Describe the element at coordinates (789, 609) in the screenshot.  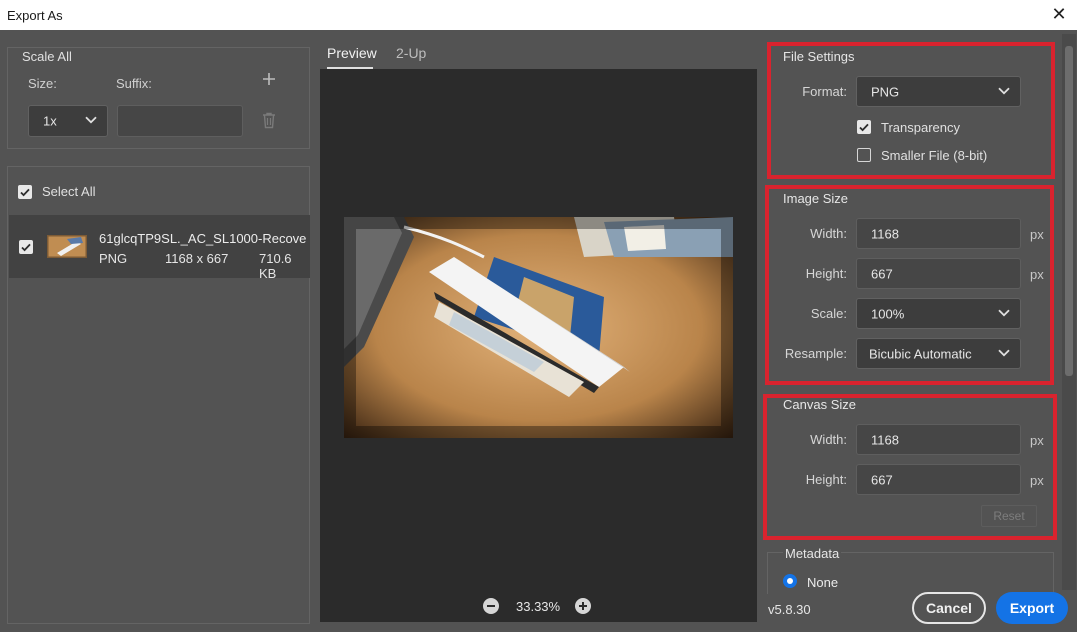
I see `version-label: v5.8.30` at that location.